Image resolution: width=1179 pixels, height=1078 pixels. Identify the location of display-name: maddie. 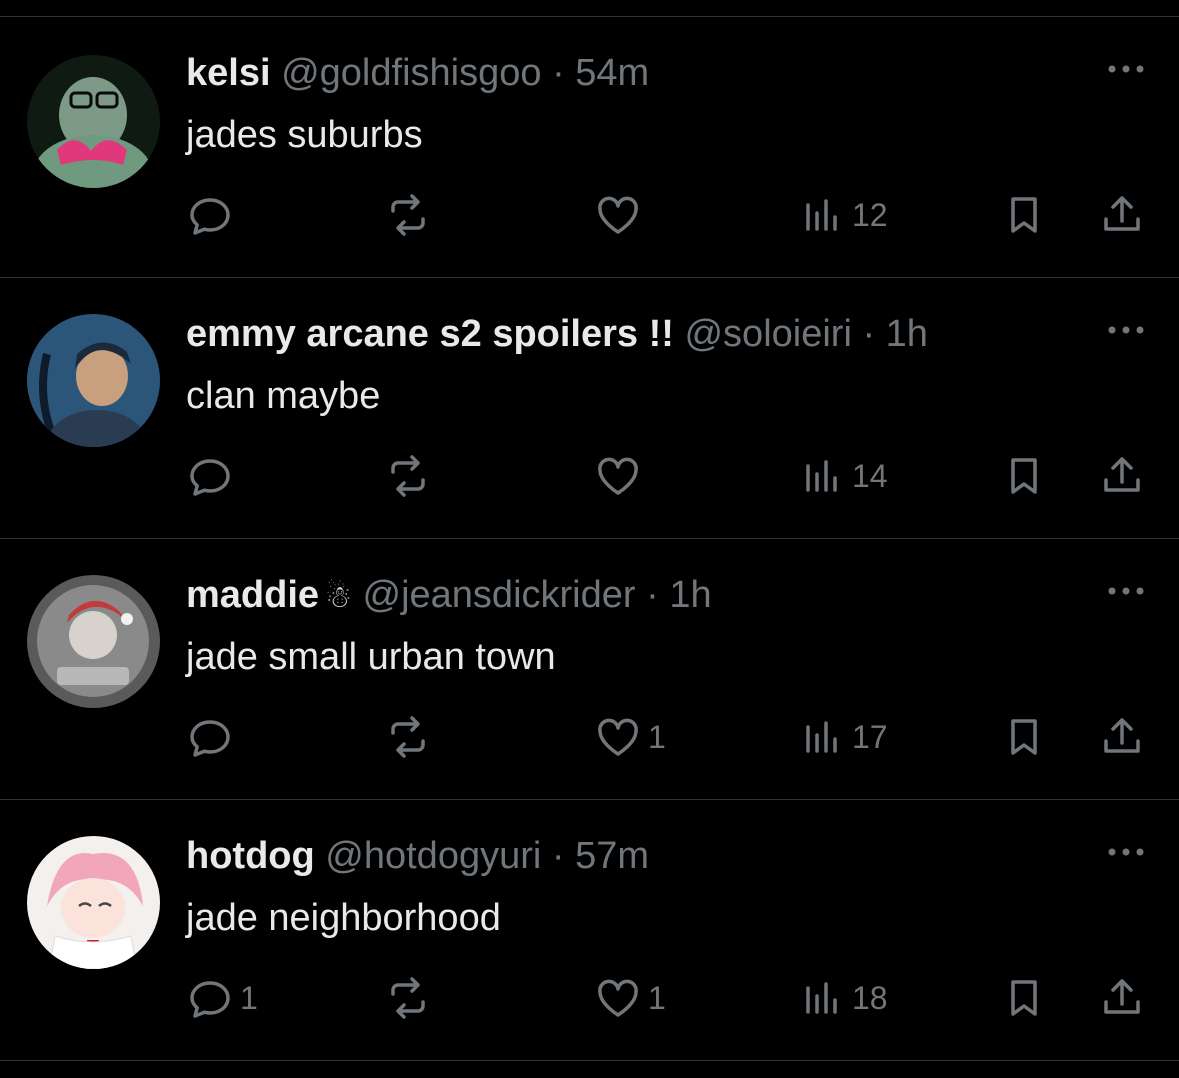
(252, 595).